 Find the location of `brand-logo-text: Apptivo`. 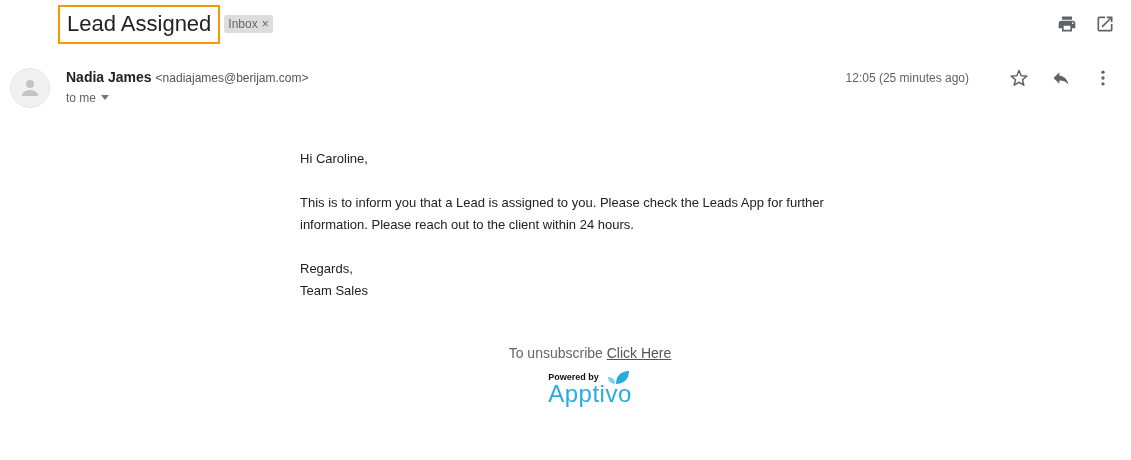

brand-logo-text: Apptivo is located at coordinates (590, 394).